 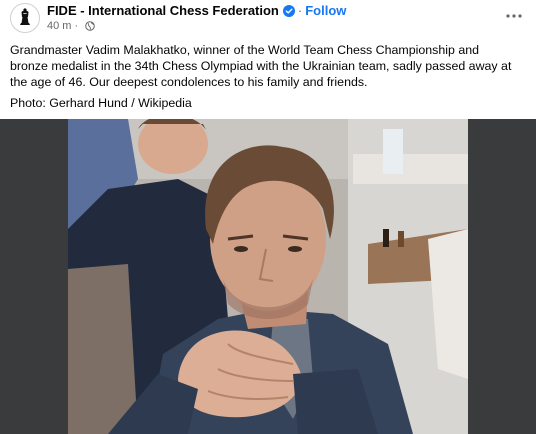 What do you see at coordinates (101, 103) in the screenshot?
I see `photo-credit: Photo: Gerhard Hund / Wikipedia` at bounding box center [101, 103].